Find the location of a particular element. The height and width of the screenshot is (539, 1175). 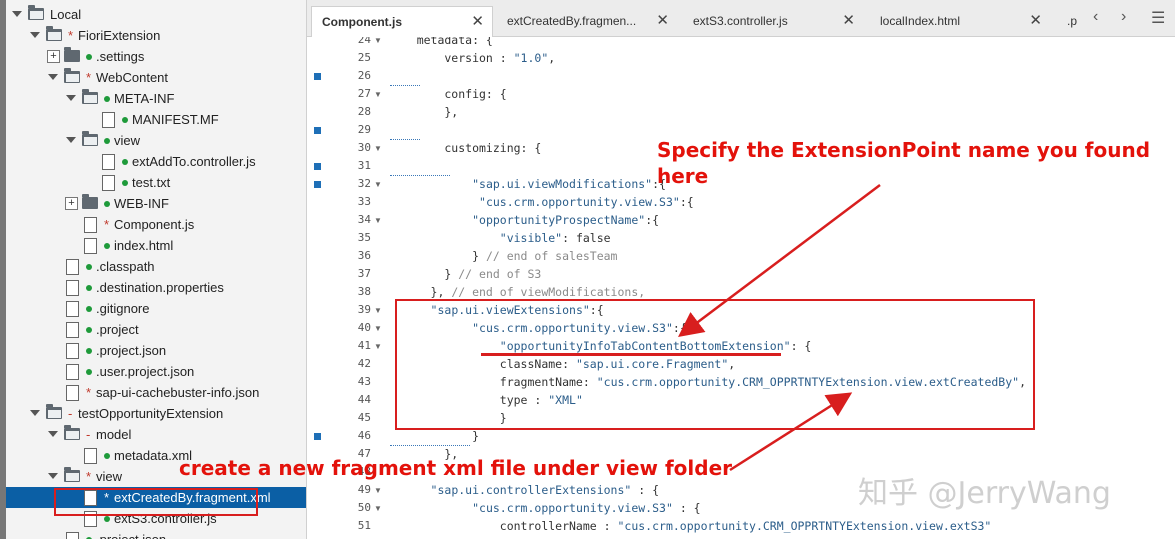

arrow-to-extension-point is located at coordinates (779, 261).